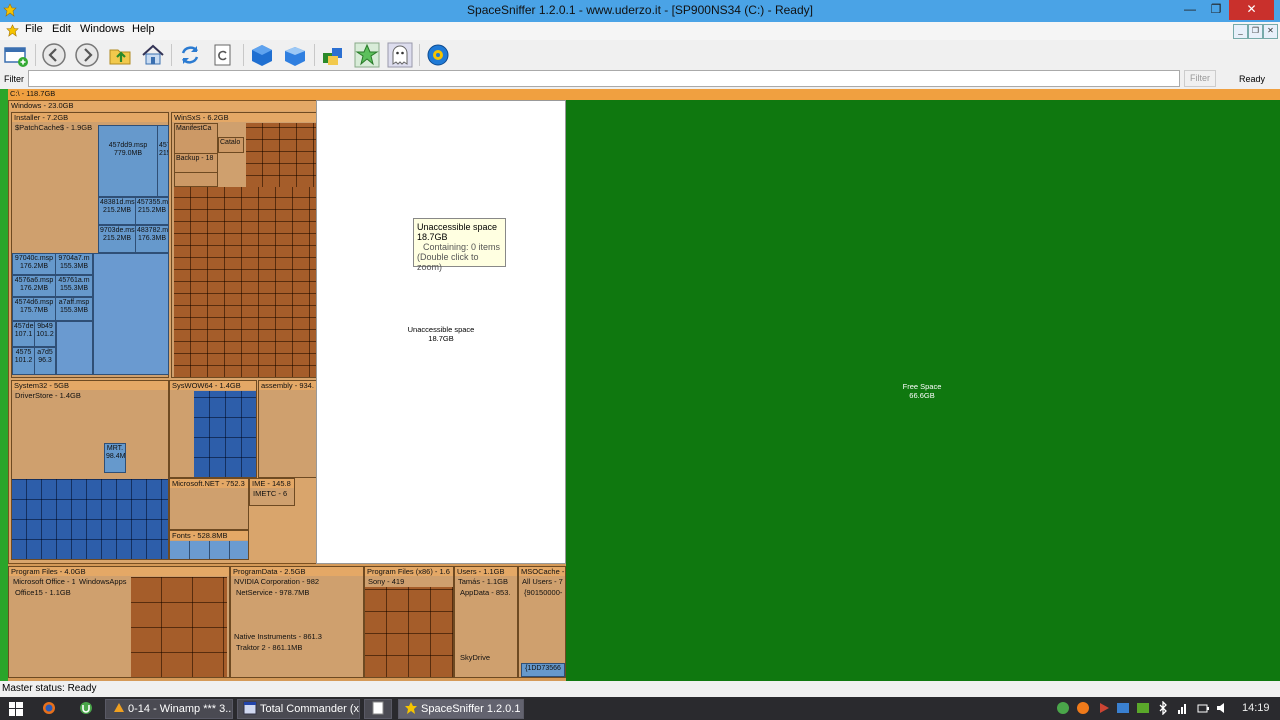 The image size is (1280, 720). Describe the element at coordinates (45, 334) in the screenshot. I see `file-cell: 9b49 101.2` at that location.